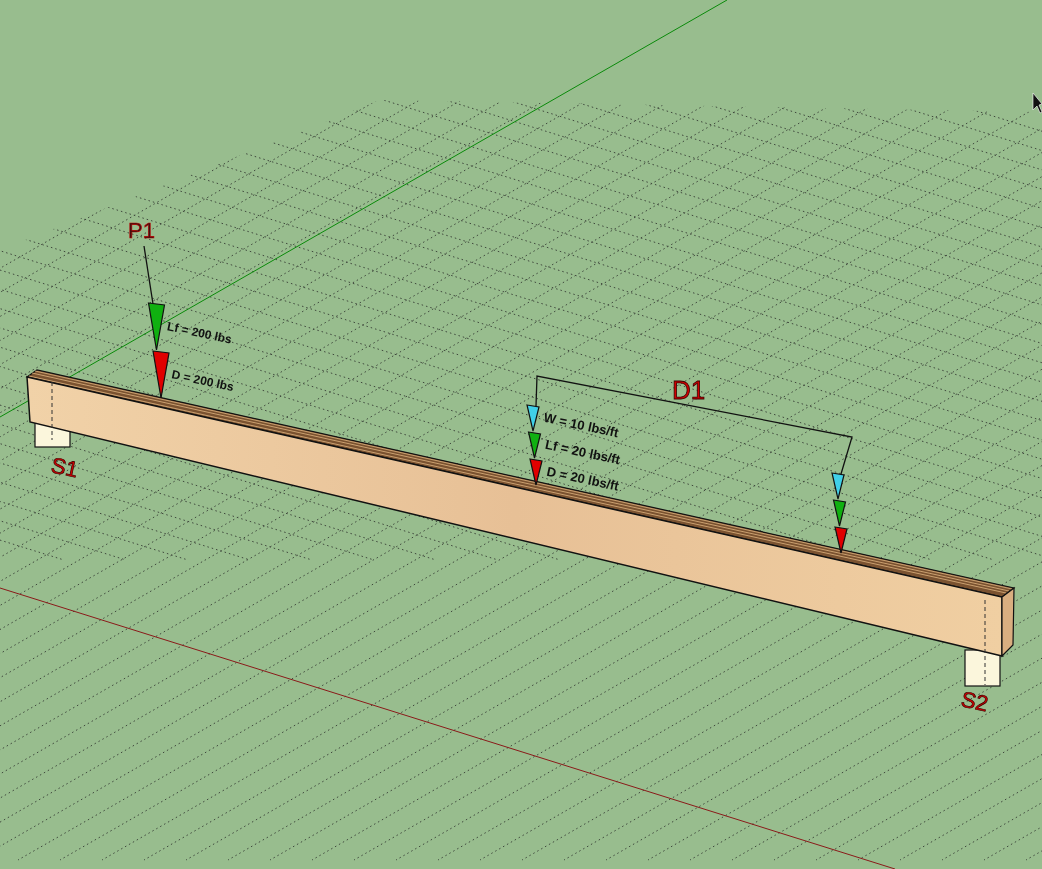  I want to click on beam-end-face, so click(1008, 622).